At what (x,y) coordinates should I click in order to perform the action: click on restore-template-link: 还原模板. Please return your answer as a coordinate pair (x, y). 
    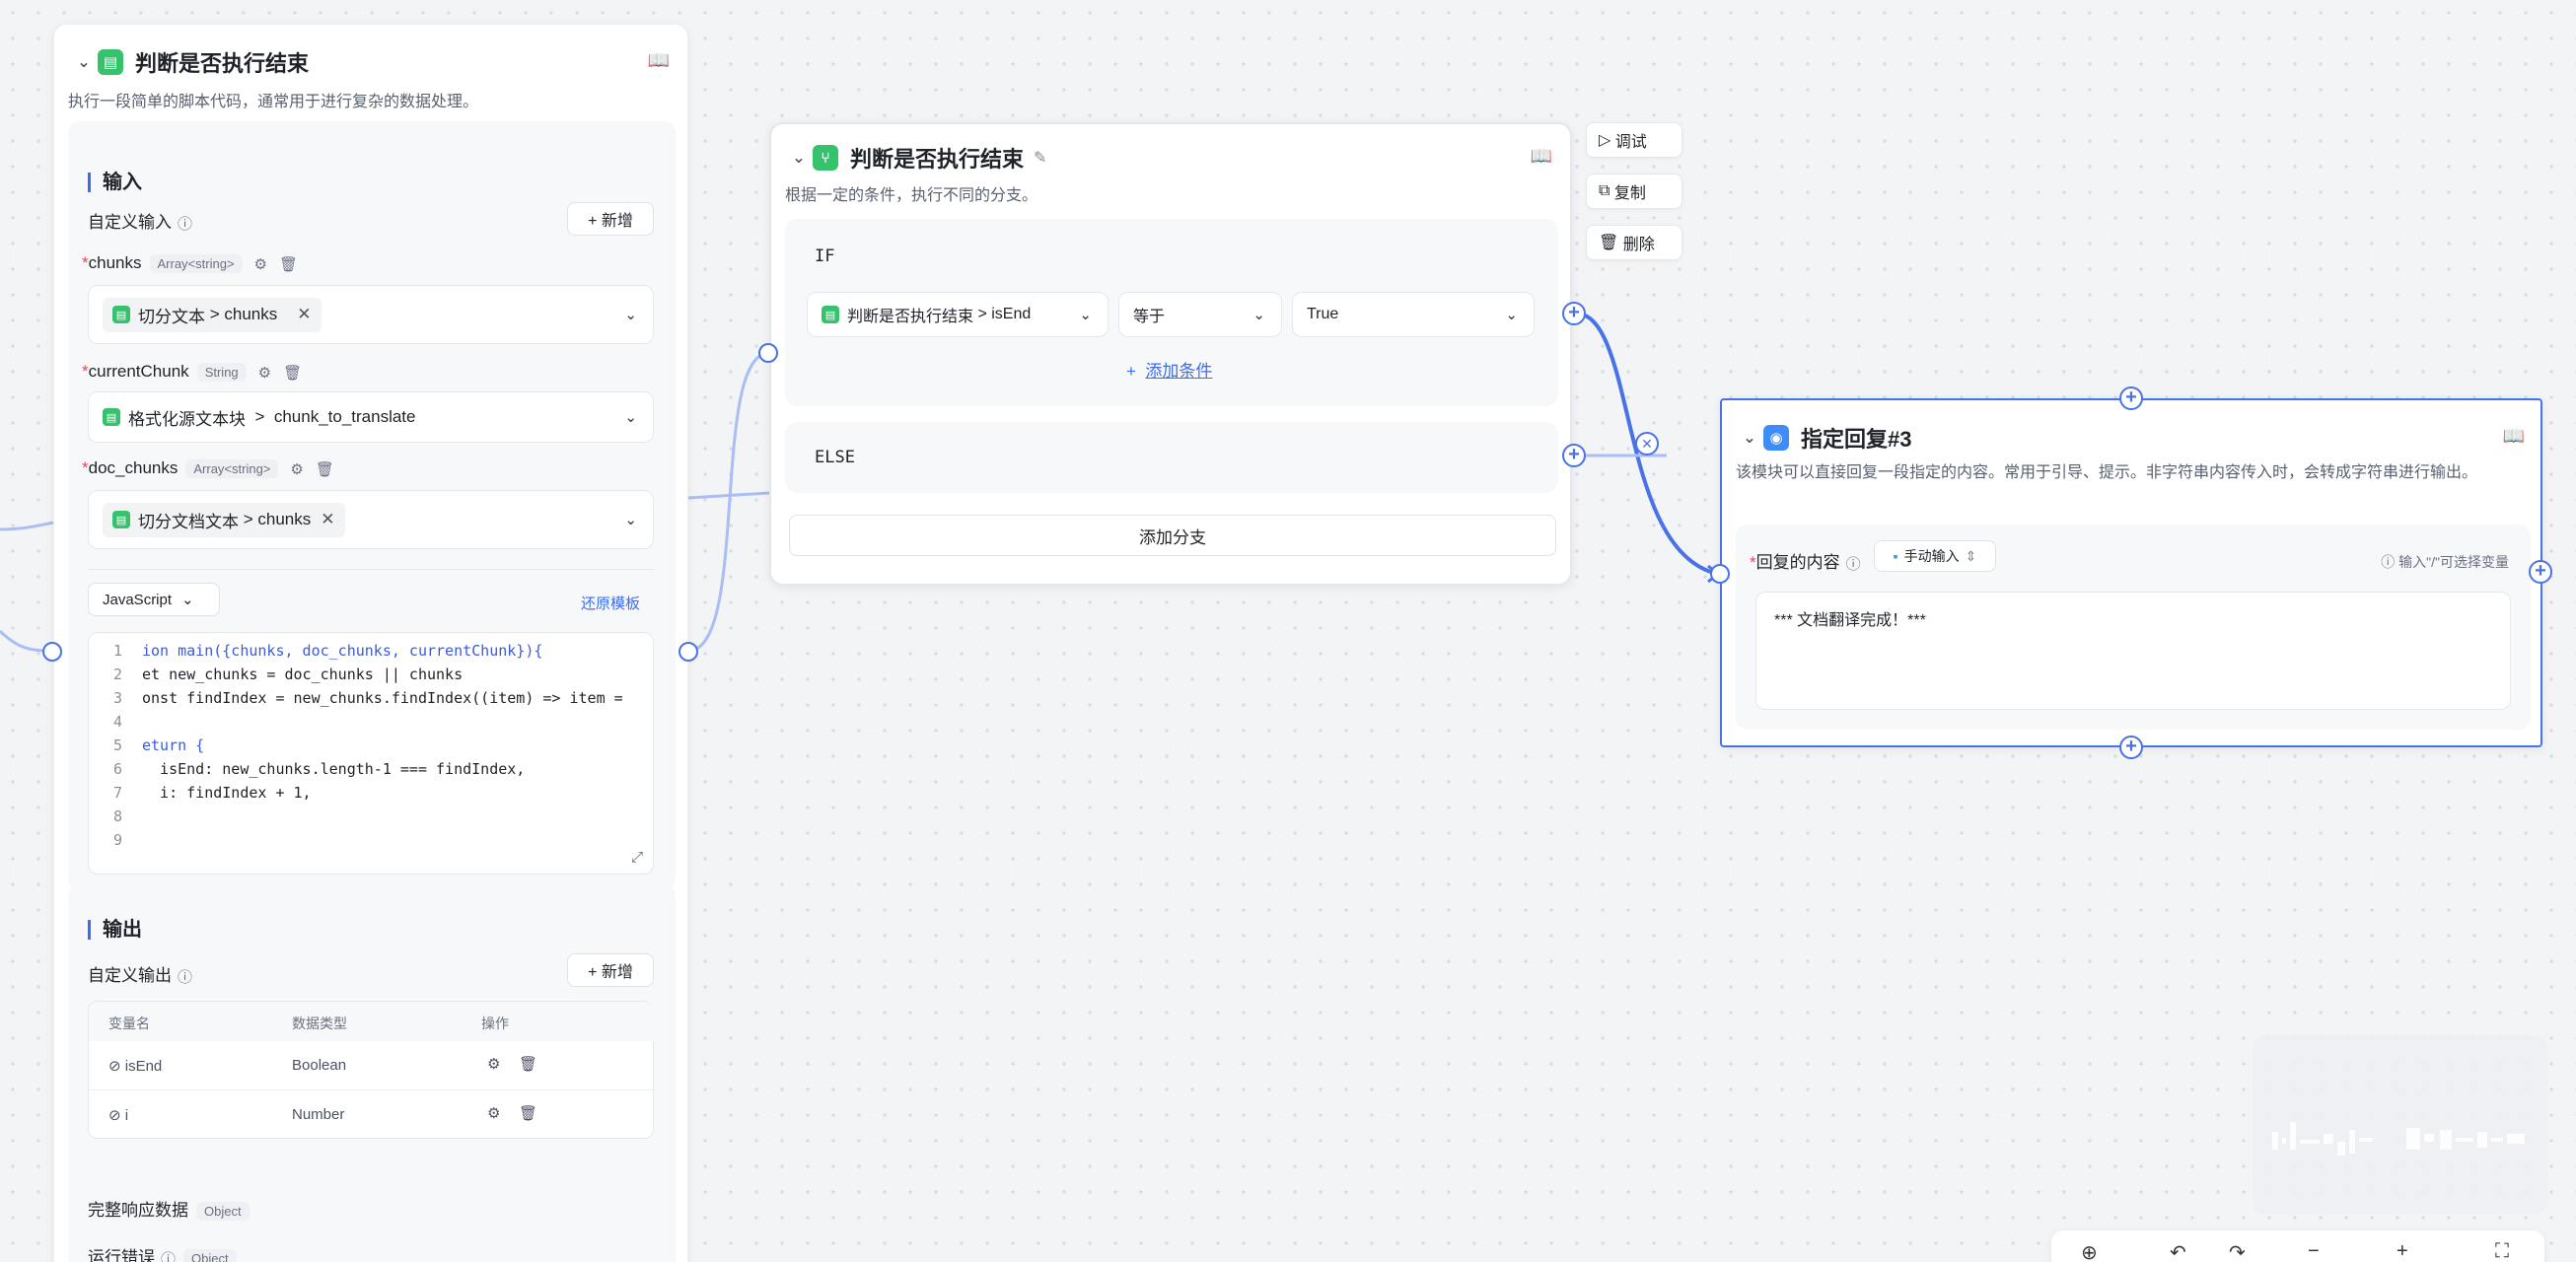
    Looking at the image, I should click on (611, 603).